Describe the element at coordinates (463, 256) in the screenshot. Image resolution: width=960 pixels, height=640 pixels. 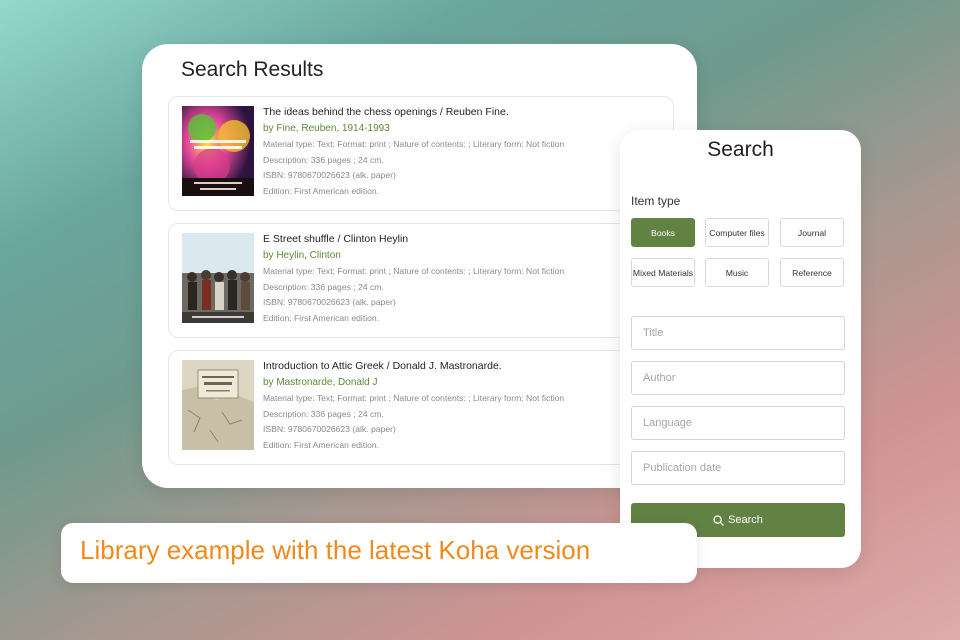
I see `result-author: by Heylin, Clinton` at that location.